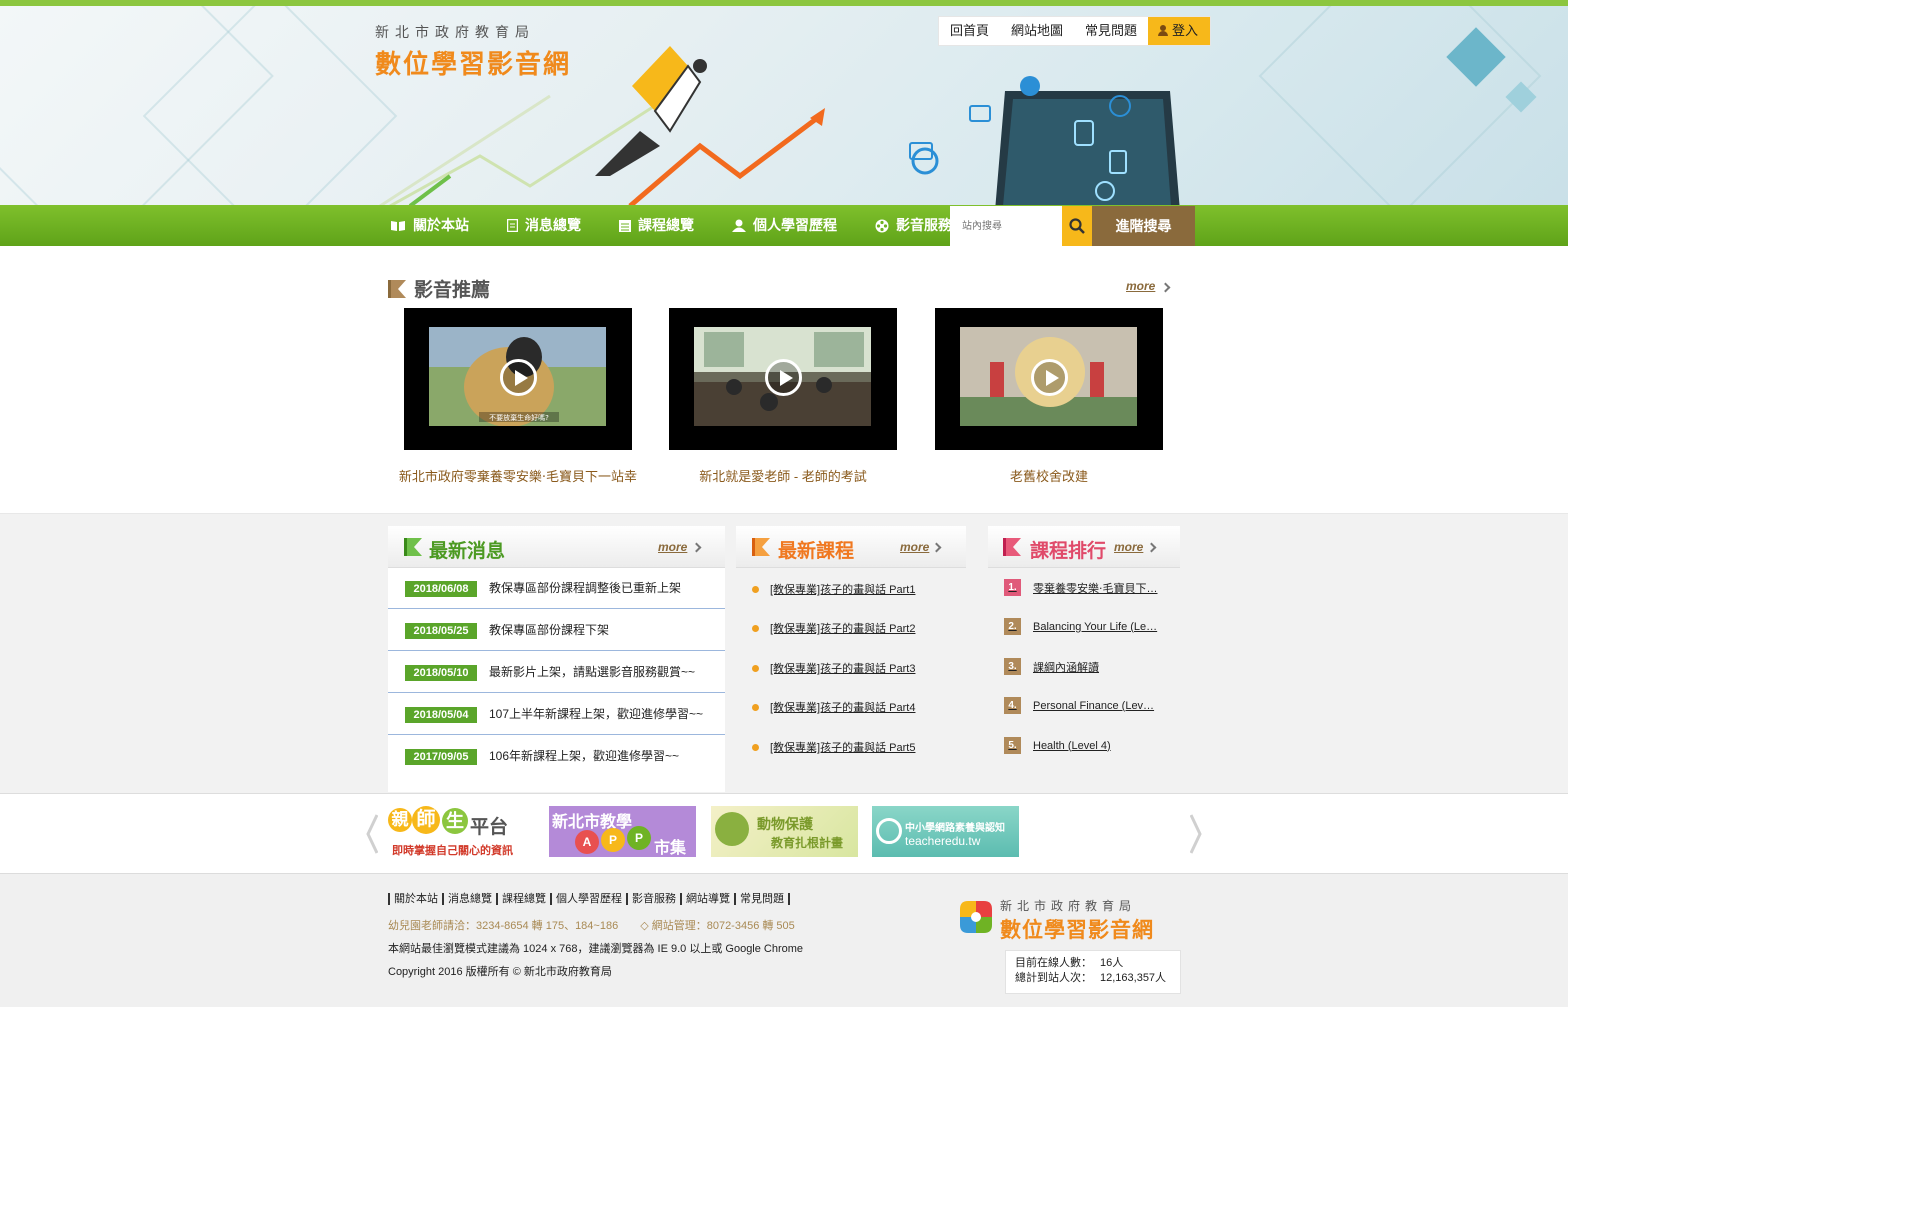 The image size is (1905, 1224). Describe the element at coordinates (434, 225) in the screenshot. I see `nav-about: 關於本站` at that location.